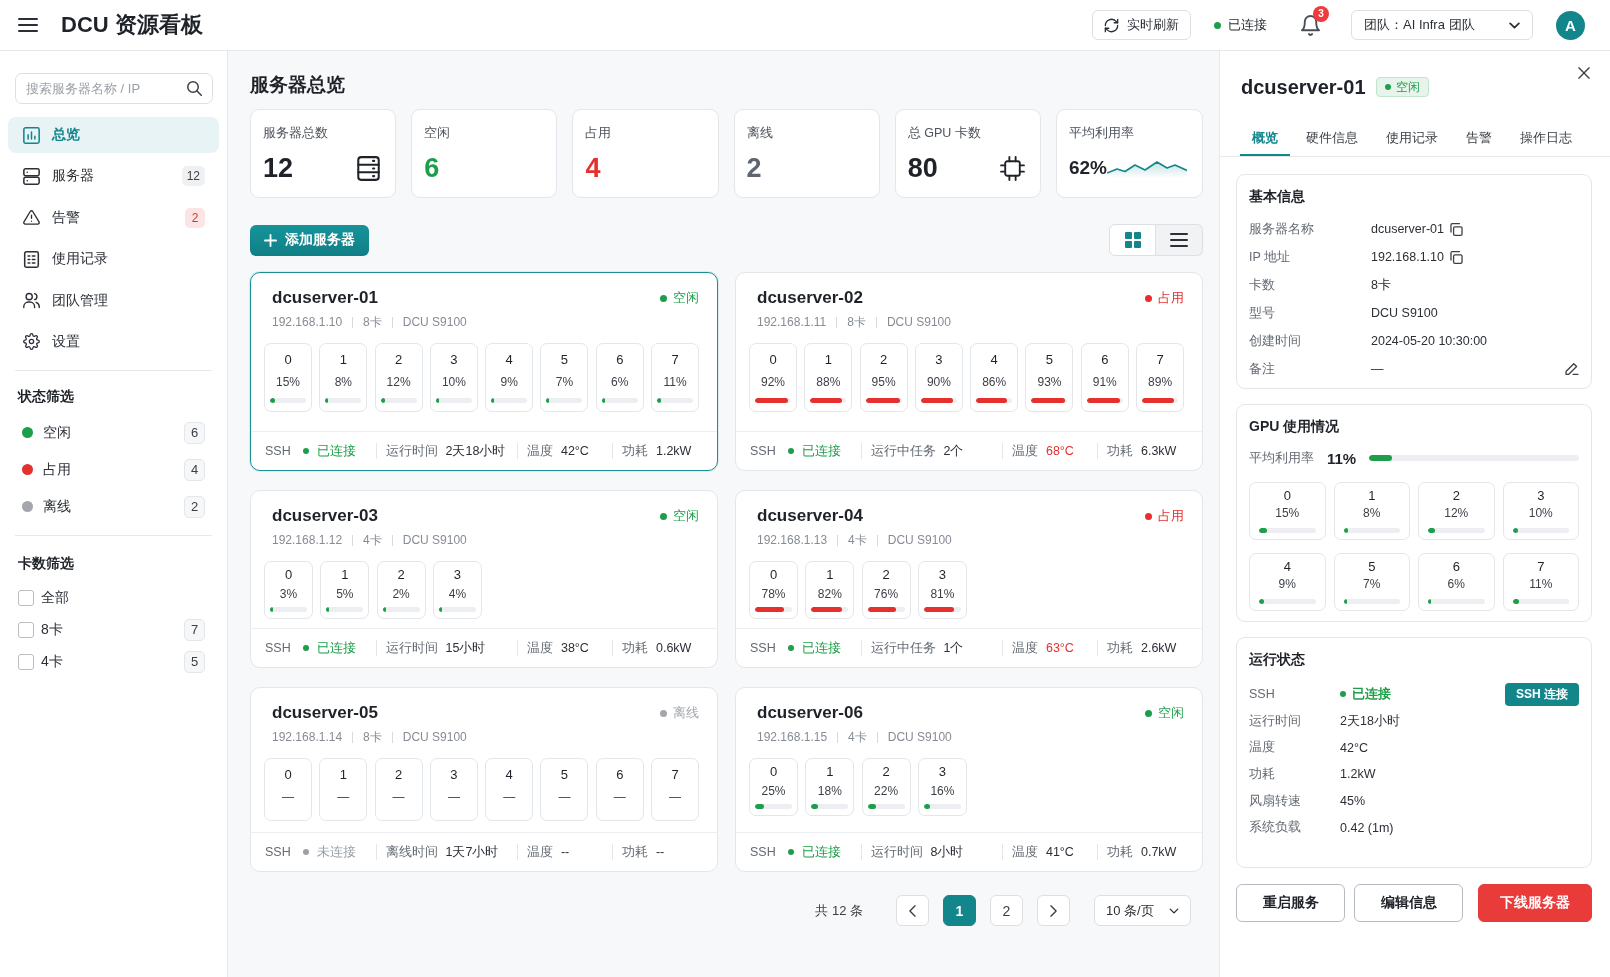  Describe the element at coordinates (754, 168) in the screenshot. I see `stat-value: 2` at that location.